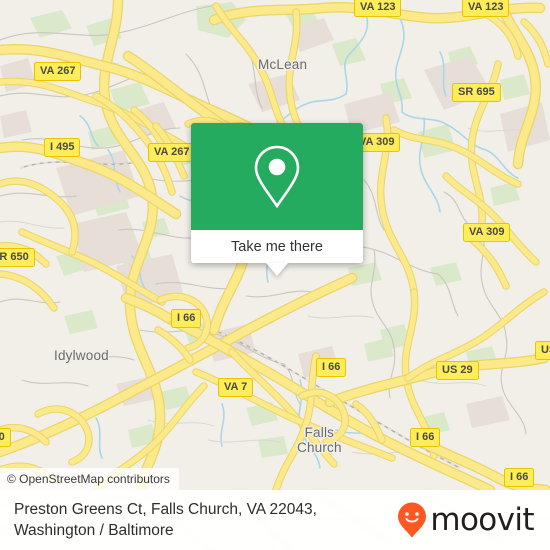 This screenshot has height=550, width=550. I want to click on osm-attribution: © OpenStreetMap contributors, so click(89, 479).